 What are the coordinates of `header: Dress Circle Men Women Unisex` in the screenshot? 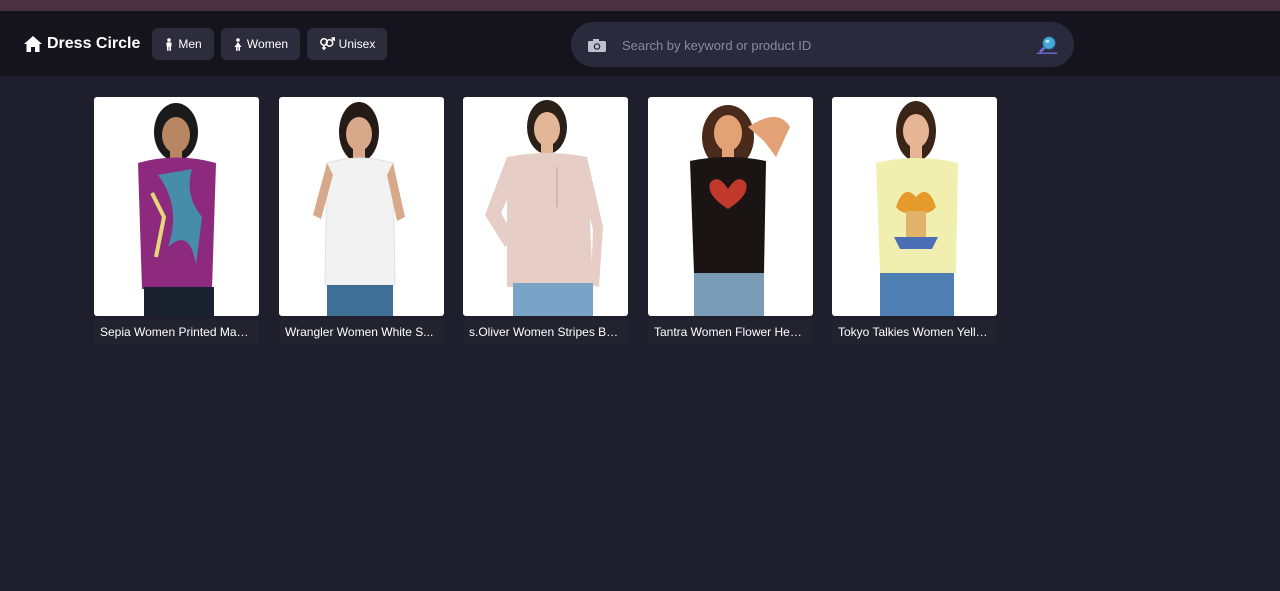 It's located at (640, 43).